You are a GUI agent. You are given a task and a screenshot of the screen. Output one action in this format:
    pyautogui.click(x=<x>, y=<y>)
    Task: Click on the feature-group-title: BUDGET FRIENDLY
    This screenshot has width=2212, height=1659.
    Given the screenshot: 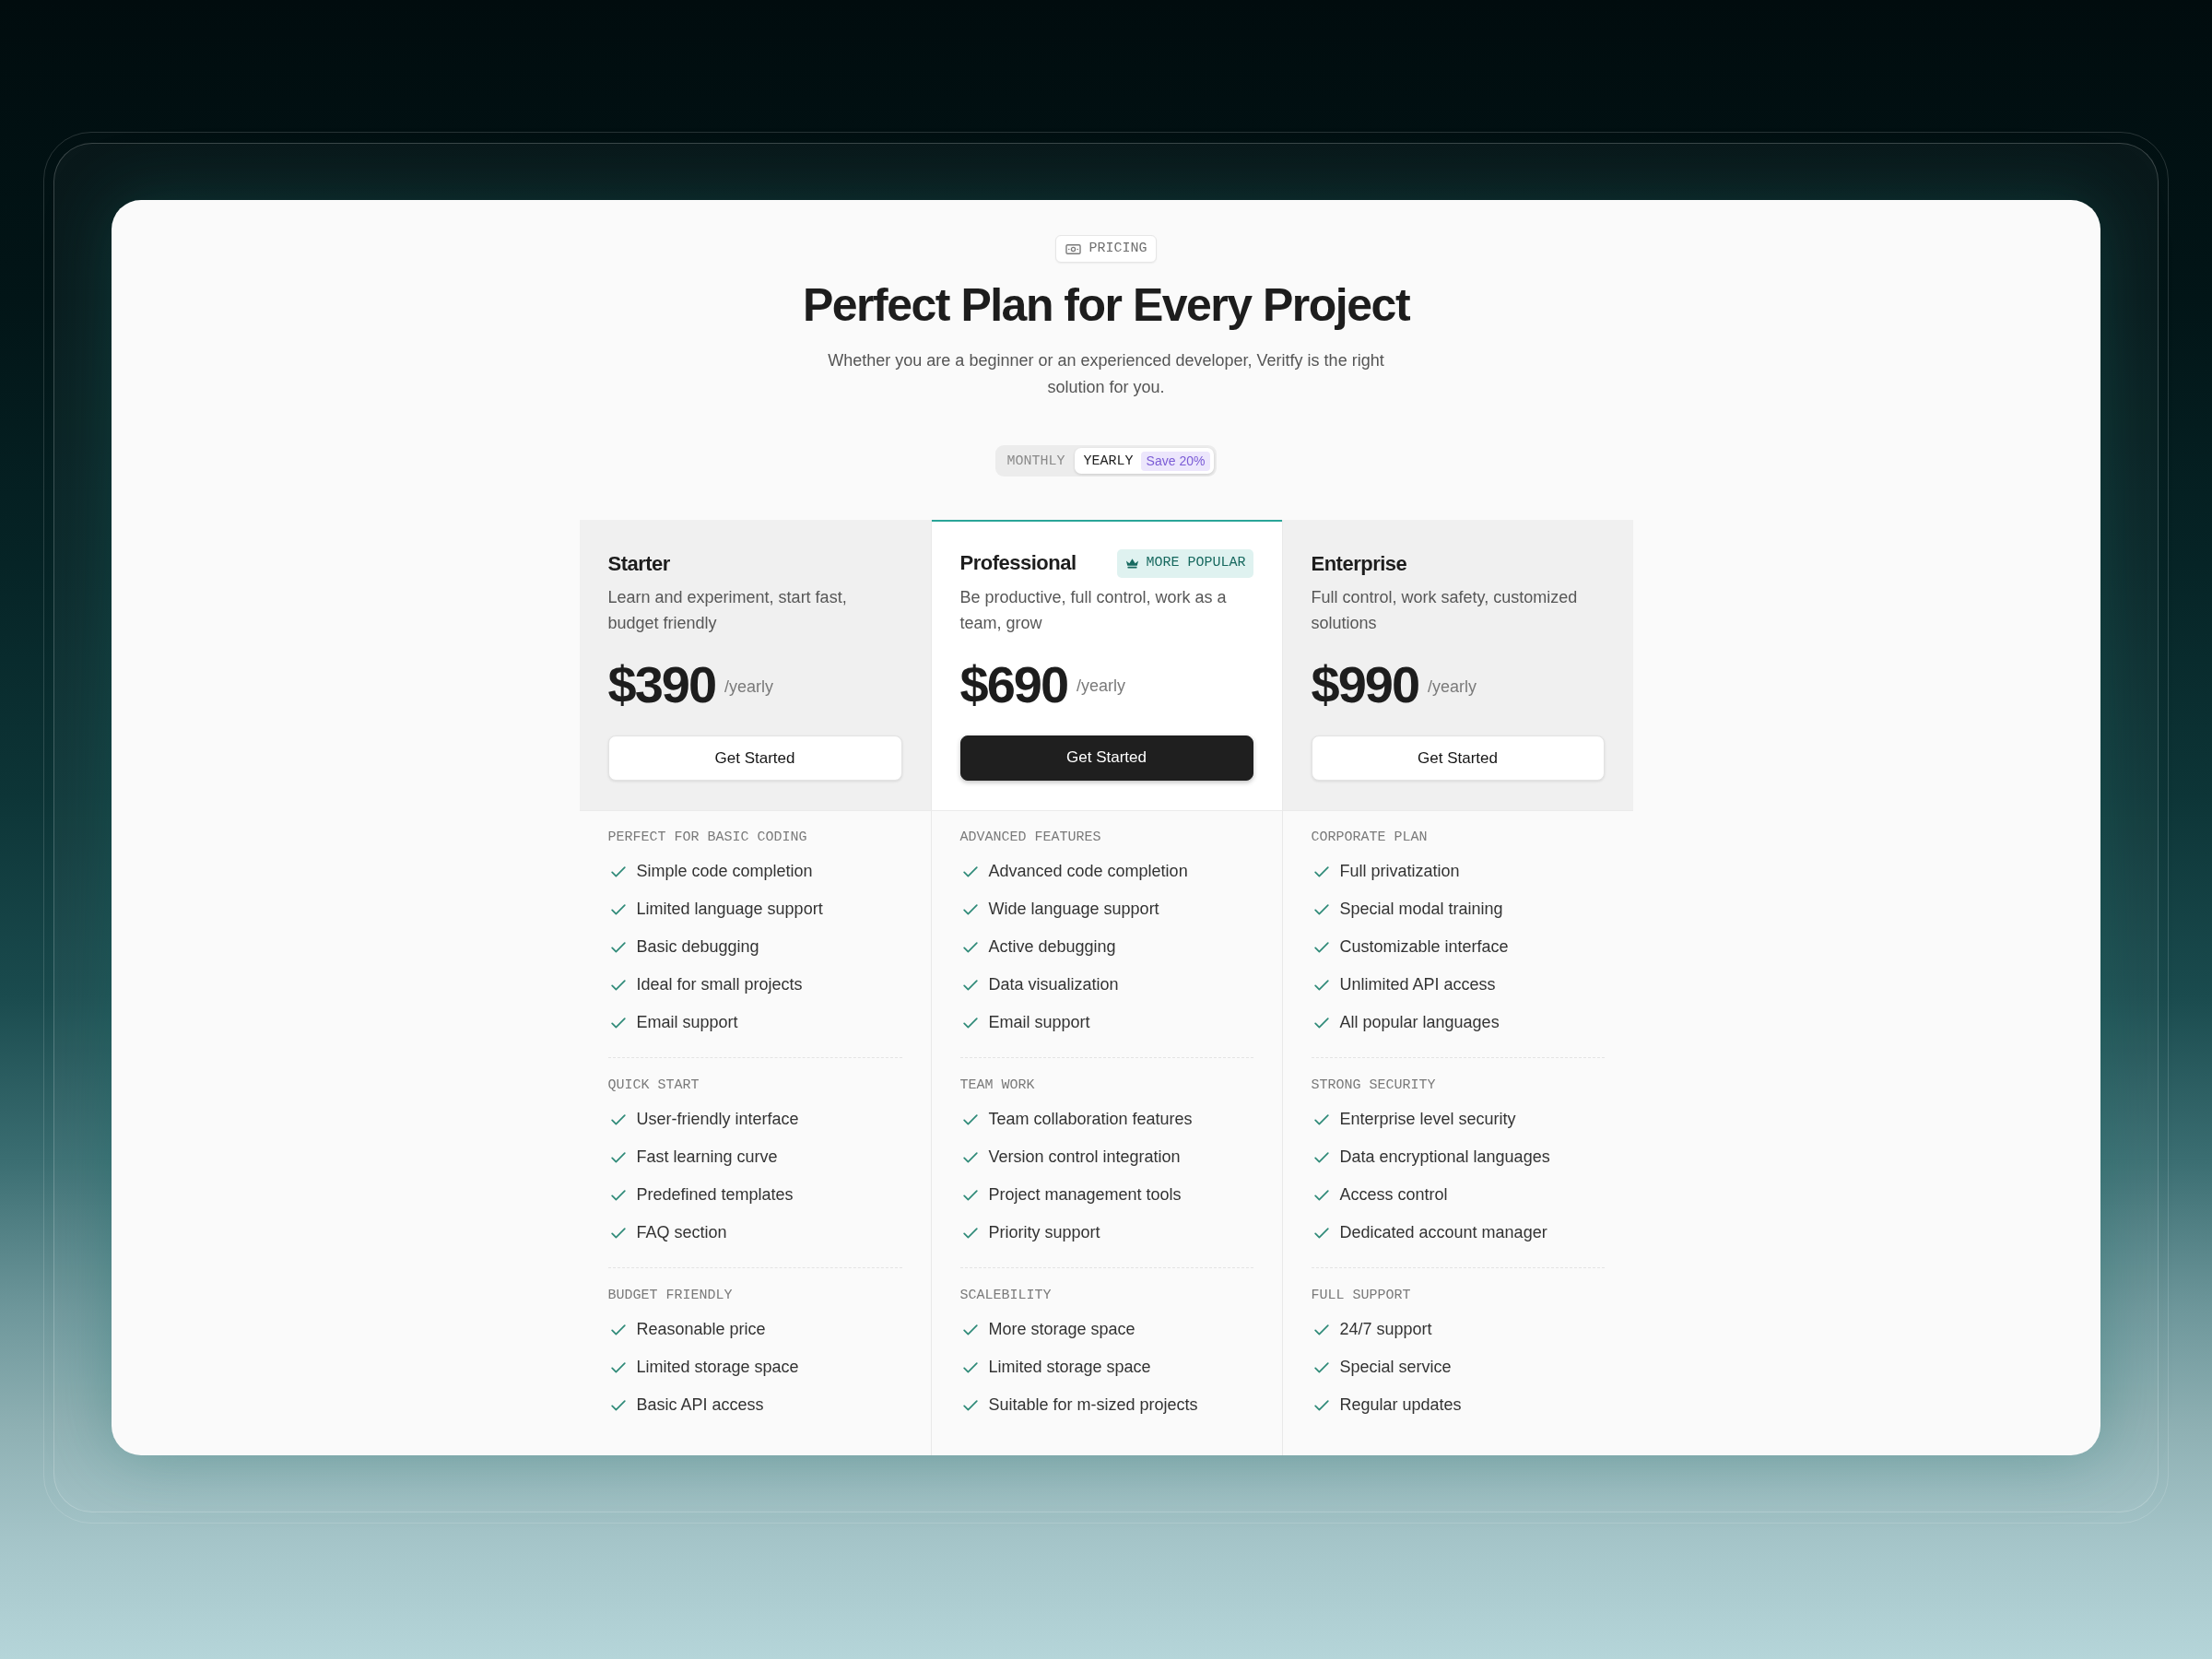 What is the action you would take?
    pyautogui.click(x=670, y=1296)
    